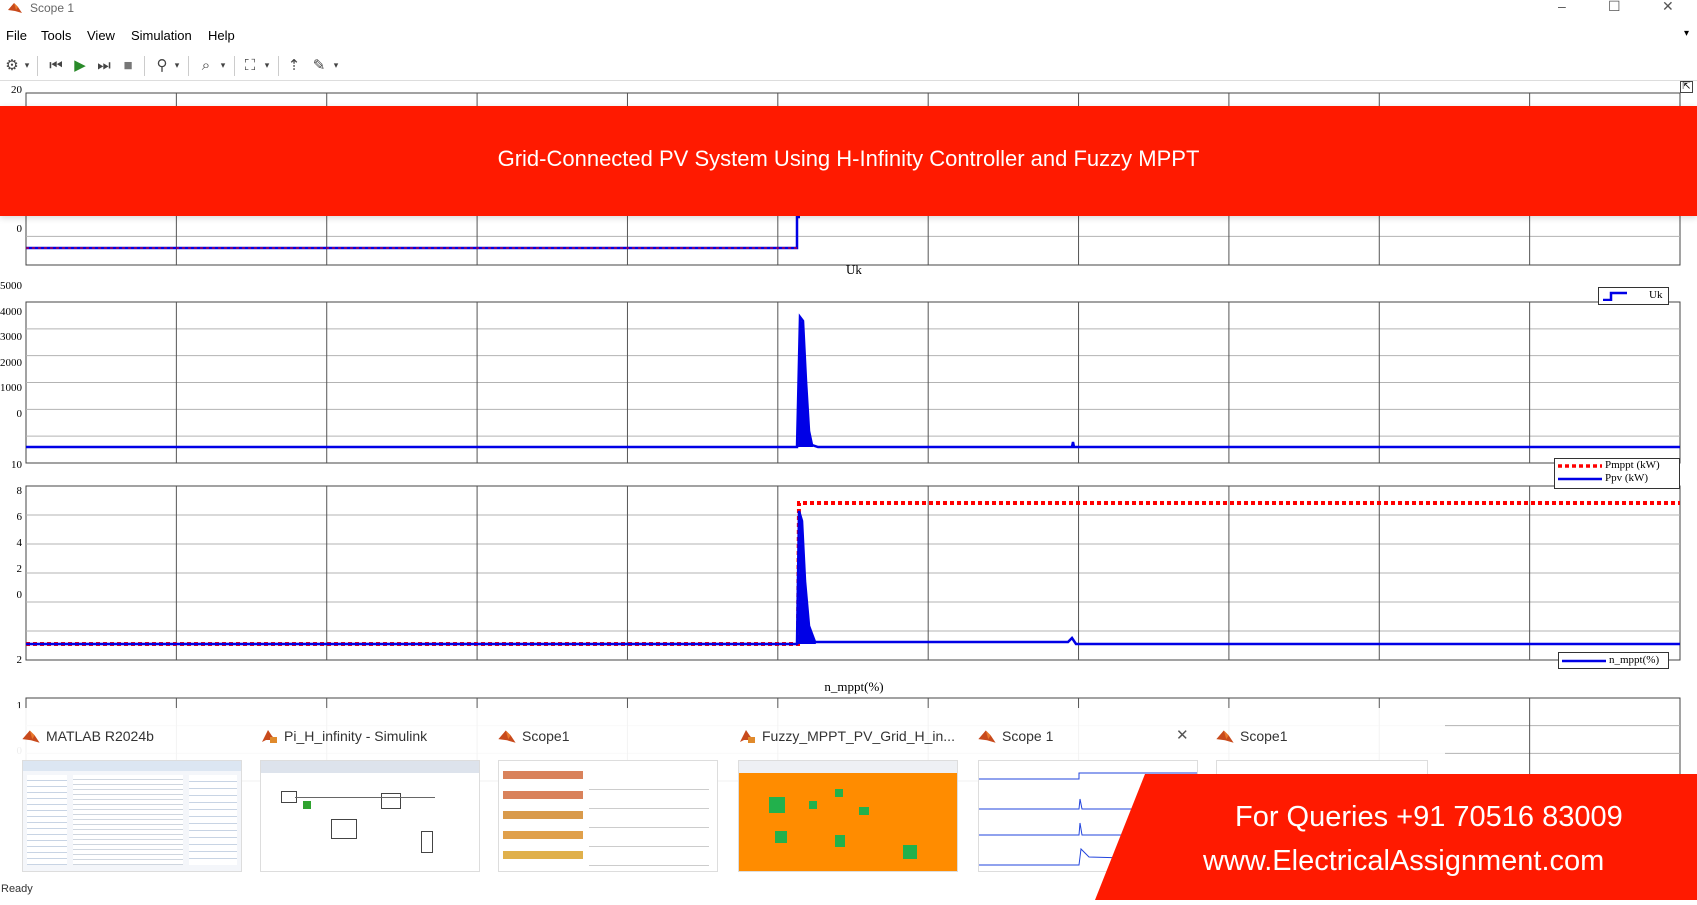 This screenshot has height=905, width=1697. What do you see at coordinates (16, 35) in the screenshot?
I see `menu-file: File` at bounding box center [16, 35].